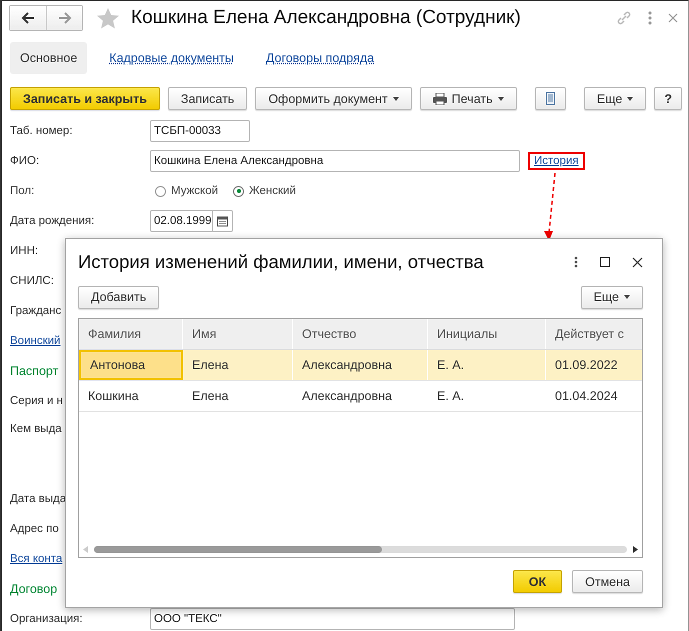 The width and height of the screenshot is (689, 631). What do you see at coordinates (25, 161) in the screenshot?
I see `field-label: ФИО:` at bounding box center [25, 161].